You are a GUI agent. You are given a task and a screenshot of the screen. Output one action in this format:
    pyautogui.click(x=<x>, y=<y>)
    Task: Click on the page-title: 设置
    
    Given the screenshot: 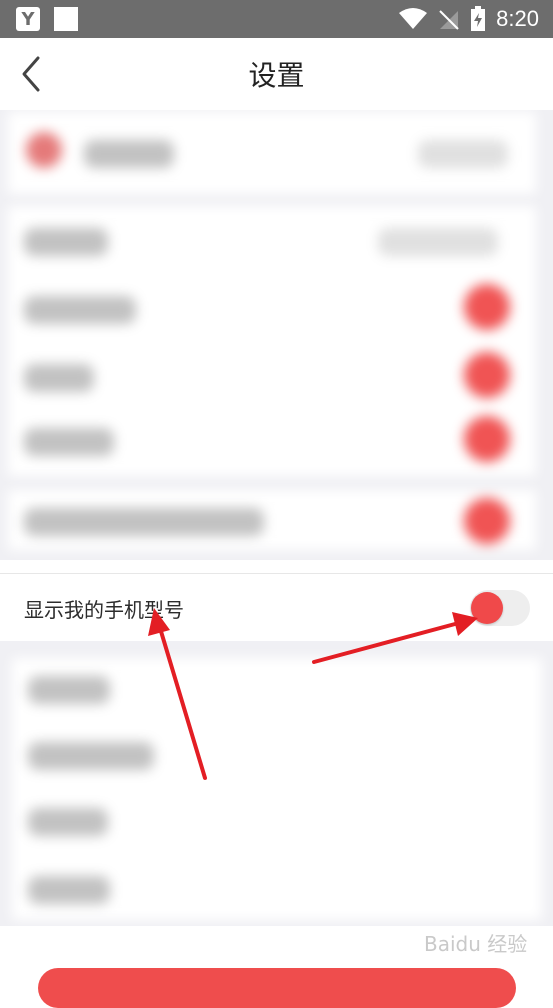 What is the action you would take?
    pyautogui.click(x=276, y=75)
    